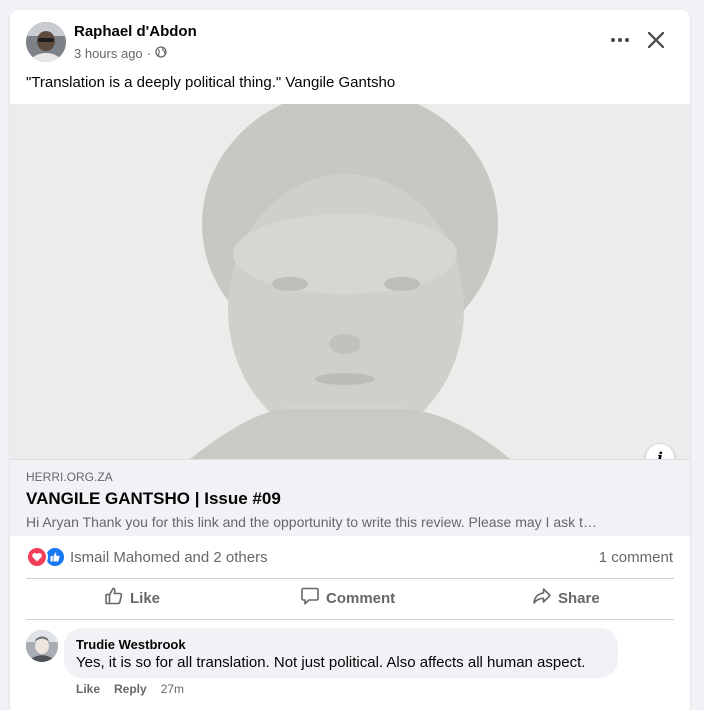 Image resolution: width=704 pixels, height=710 pixels. Describe the element at coordinates (579, 598) in the screenshot. I see `share-label: Share` at that location.